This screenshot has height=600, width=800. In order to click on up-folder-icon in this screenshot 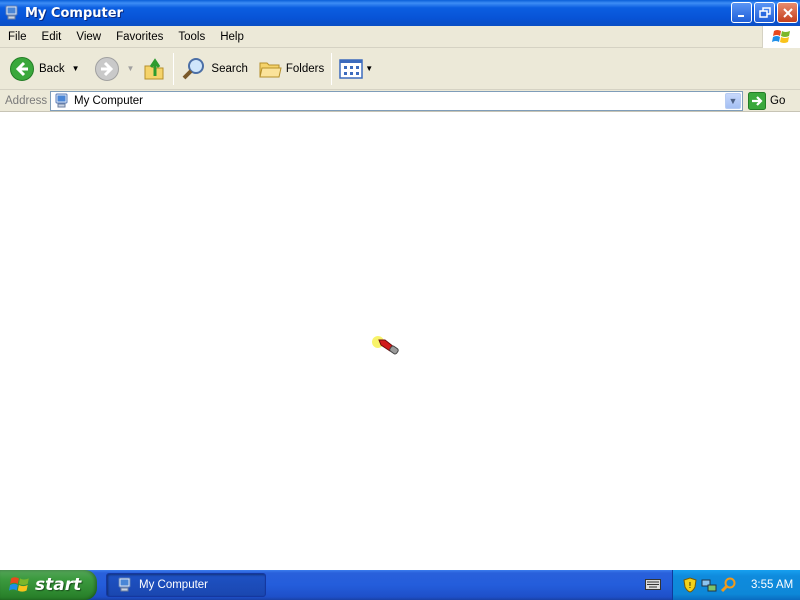, I will do `click(154, 68)`.